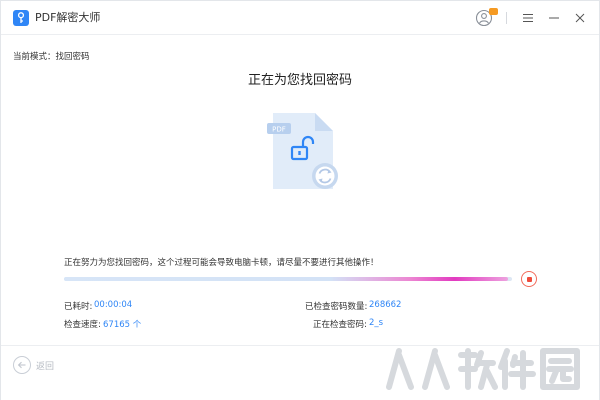 This screenshot has width=600, height=400. What do you see at coordinates (22, 365) in the screenshot?
I see `back-arrow-icon` at bounding box center [22, 365].